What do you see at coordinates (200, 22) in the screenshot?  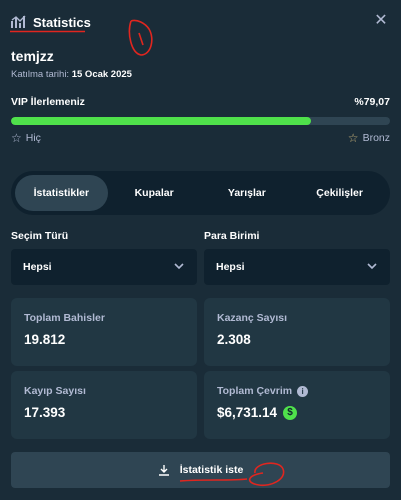 I see `modal-header: Statistics` at bounding box center [200, 22].